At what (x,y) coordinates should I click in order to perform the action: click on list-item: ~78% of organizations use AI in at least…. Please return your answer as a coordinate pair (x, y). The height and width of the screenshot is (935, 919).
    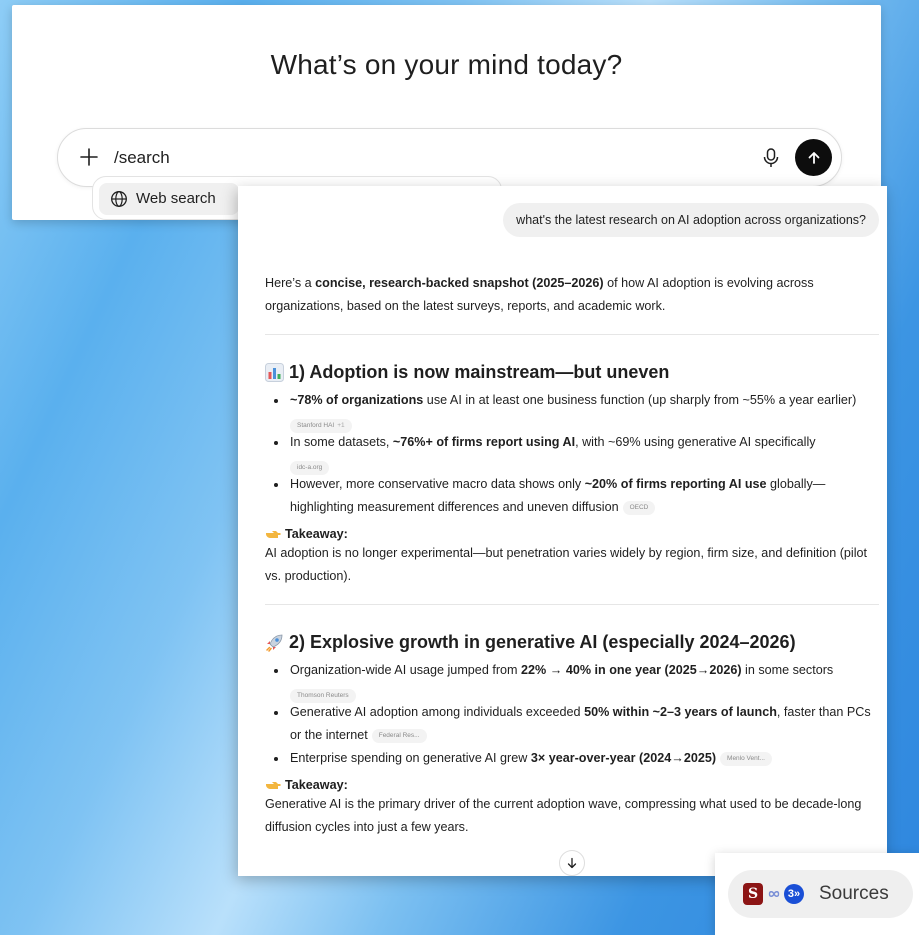
    Looking at the image, I should click on (572, 411).